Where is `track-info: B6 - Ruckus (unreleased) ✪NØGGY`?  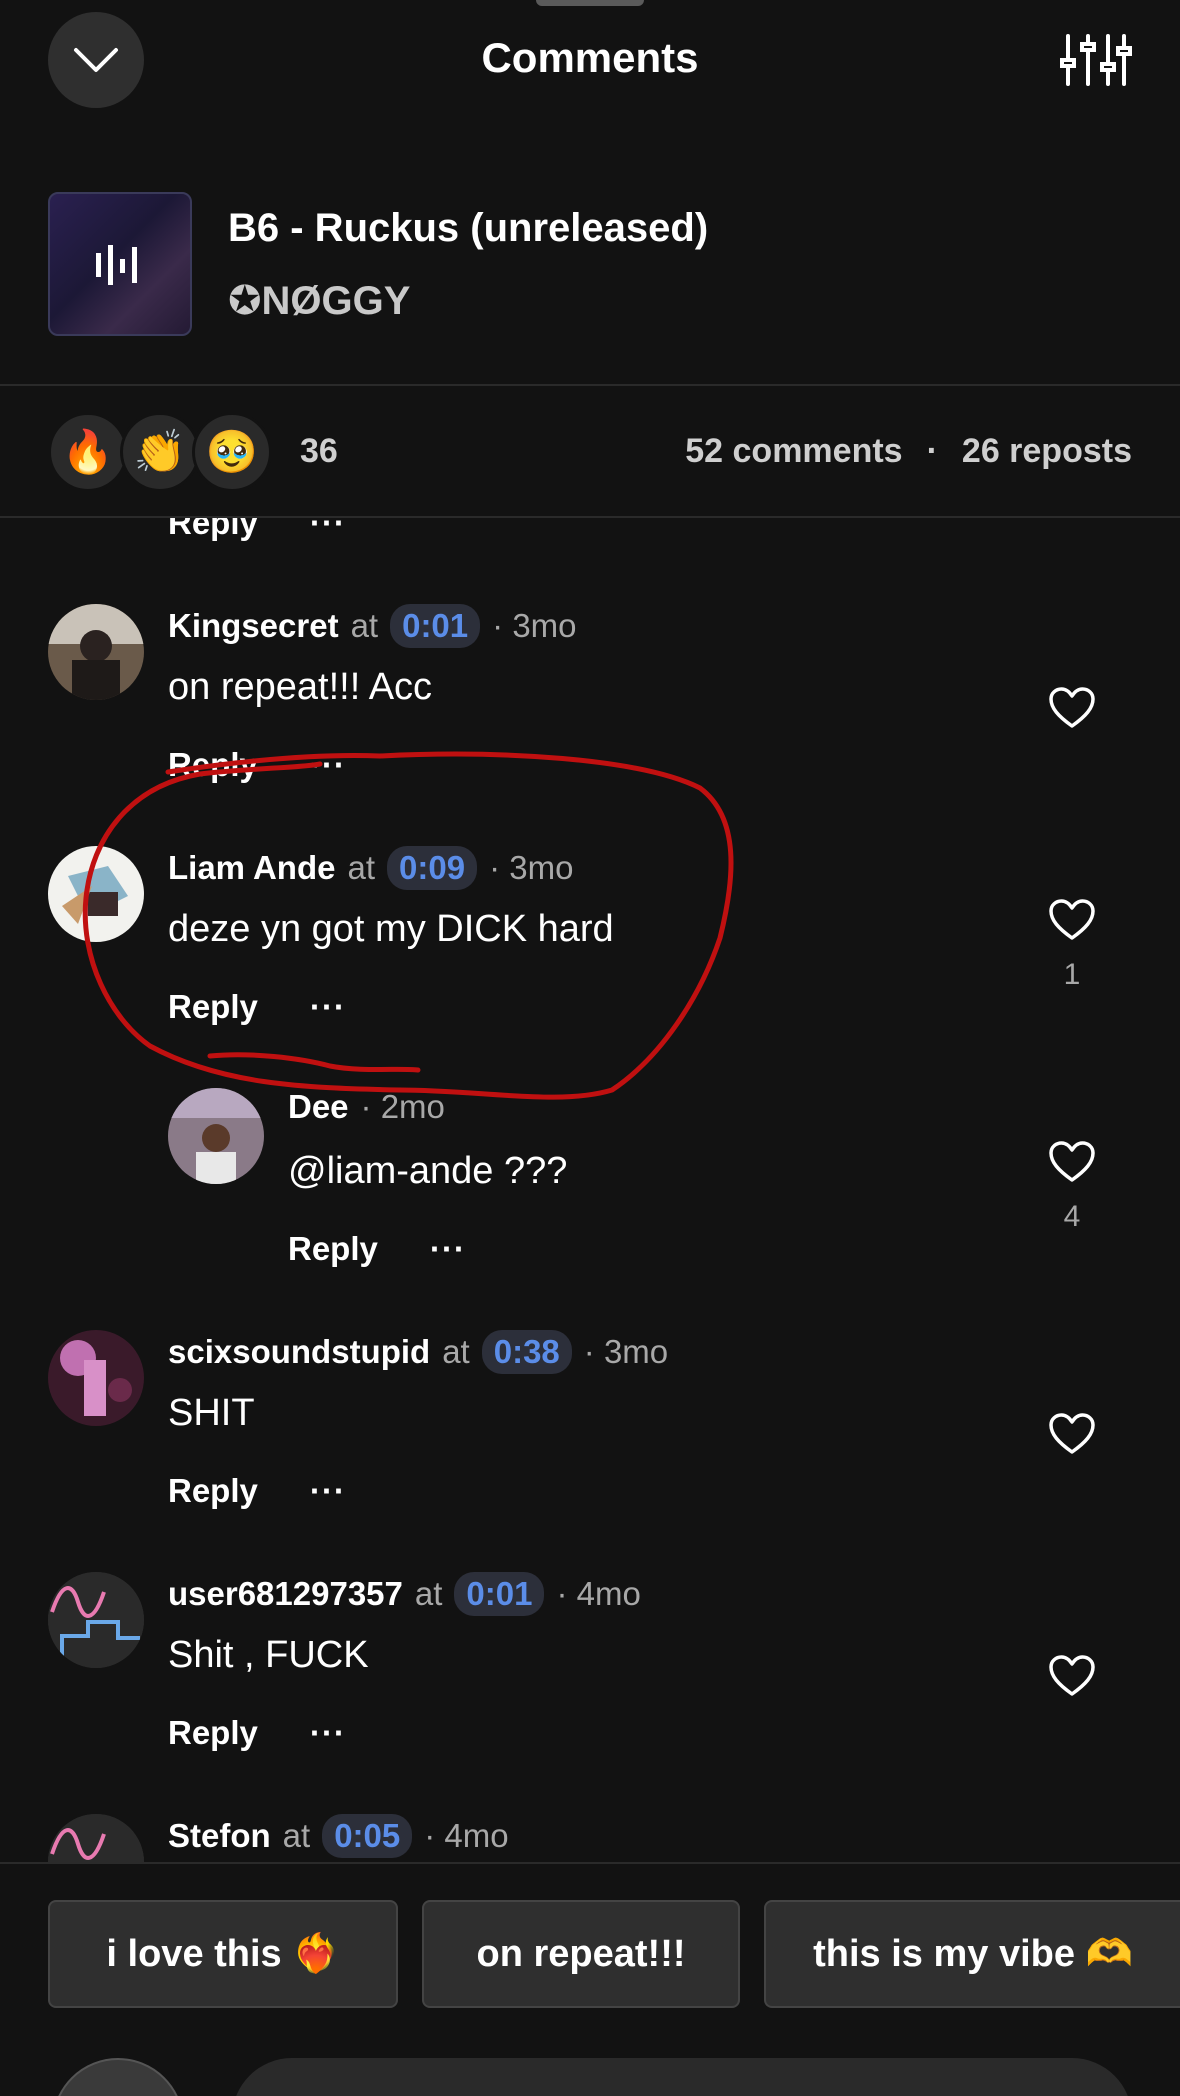
track-info: B6 - Ruckus (unreleased) ✪NØGGY is located at coordinates (590, 265).